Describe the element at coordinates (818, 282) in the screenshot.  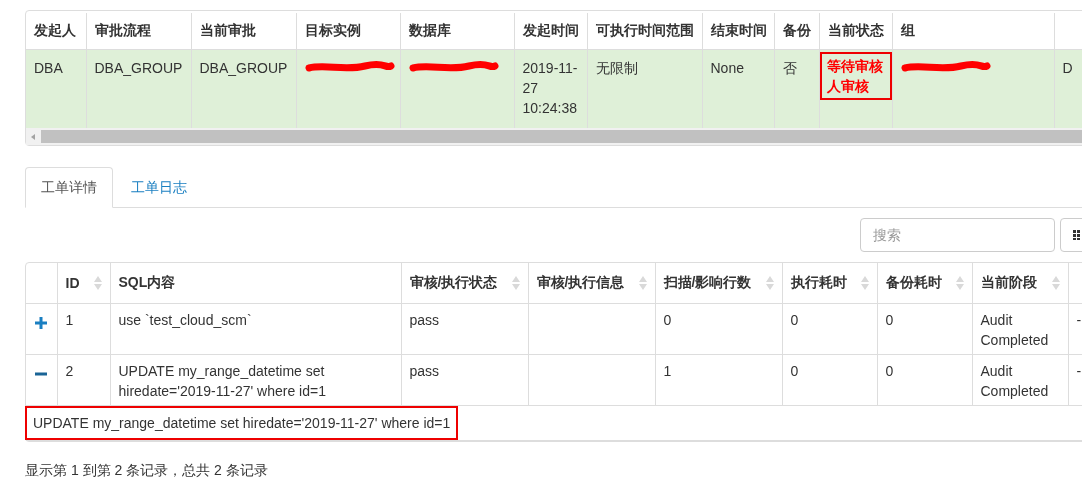
I see `column-header: 执行耗时` at that location.